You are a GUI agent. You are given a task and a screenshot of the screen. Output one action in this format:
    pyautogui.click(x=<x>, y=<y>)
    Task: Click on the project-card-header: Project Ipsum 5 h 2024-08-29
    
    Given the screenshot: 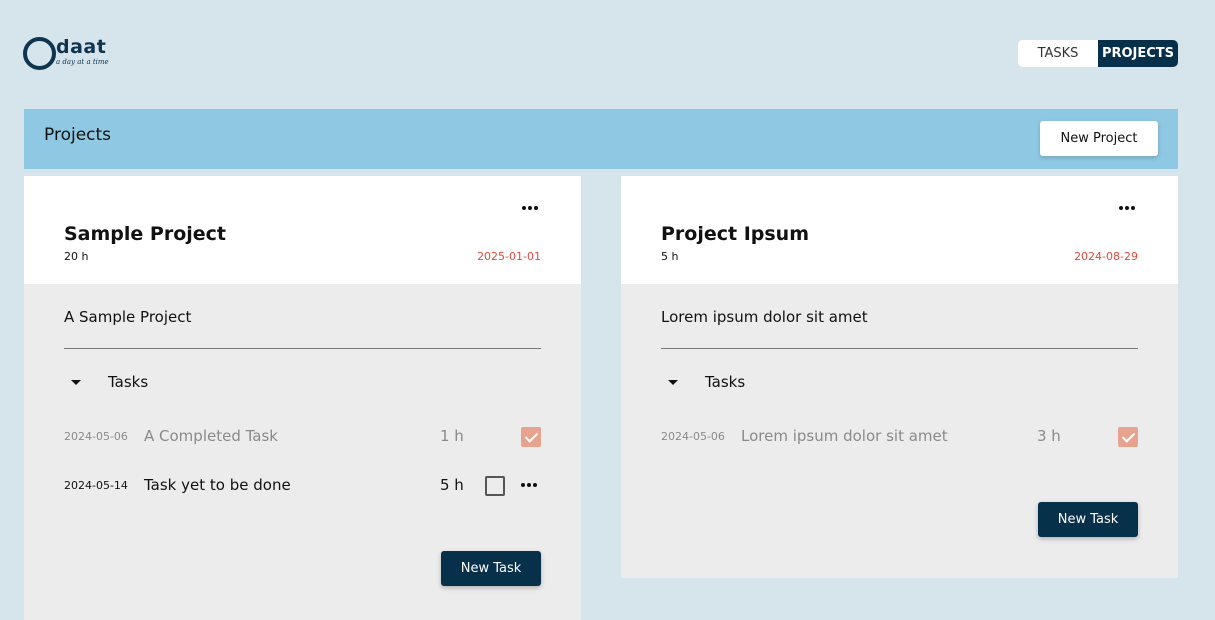 What is the action you would take?
    pyautogui.click(x=899, y=230)
    